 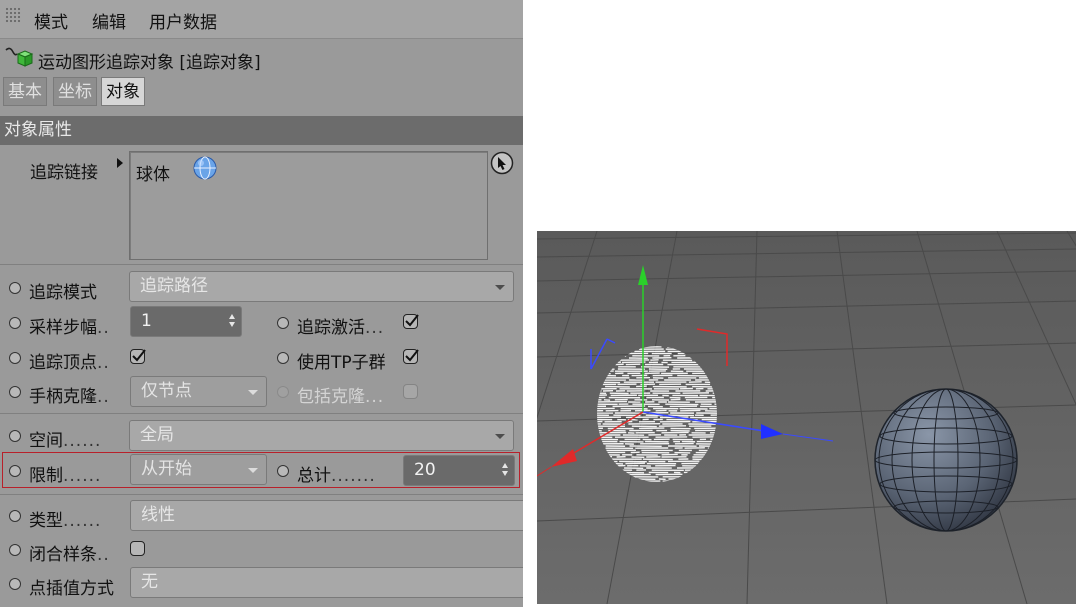 What do you see at coordinates (15, 516) in the screenshot?
I see `animate-radio-type` at bounding box center [15, 516].